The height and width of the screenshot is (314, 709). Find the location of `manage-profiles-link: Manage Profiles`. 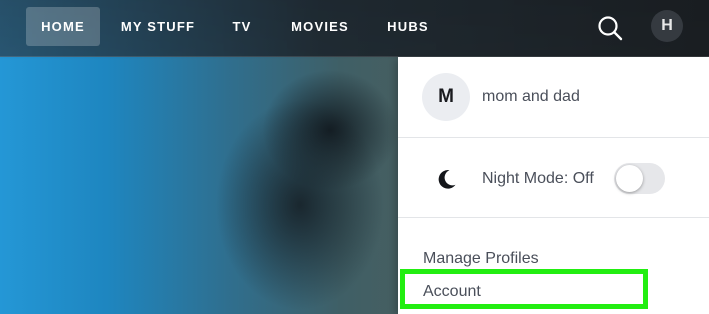

manage-profiles-link: Manage Profiles is located at coordinates (481, 259).